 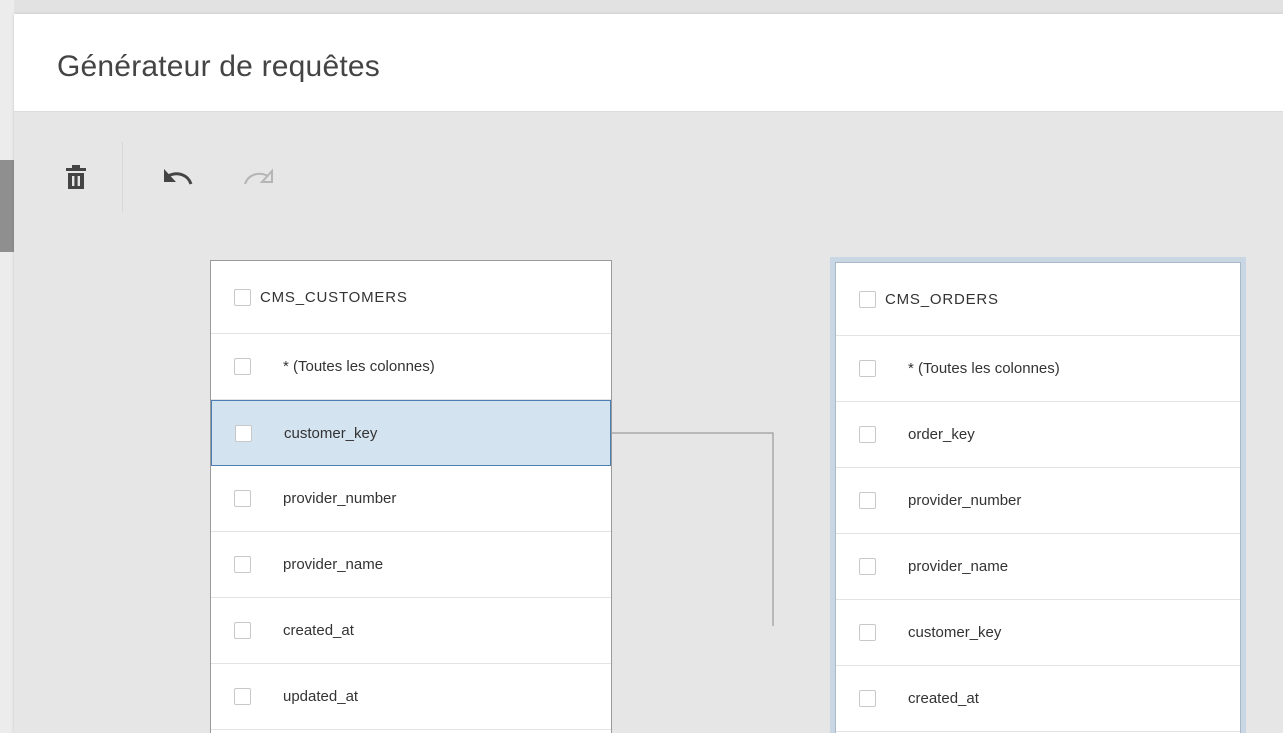 I want to click on column-row: order_key, so click(x=1038, y=435).